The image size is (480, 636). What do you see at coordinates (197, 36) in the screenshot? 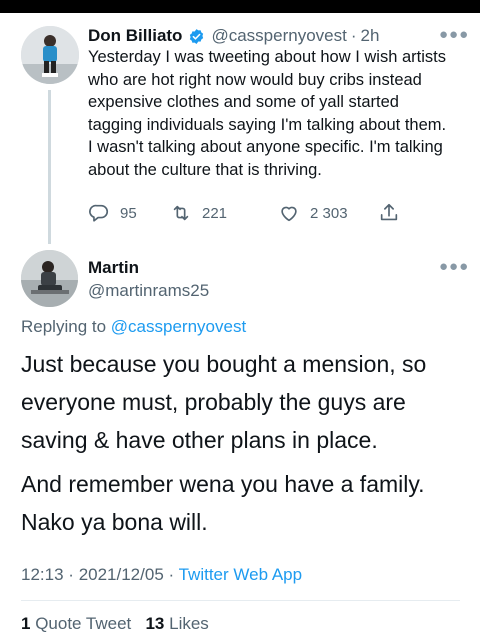
I see `verified-badge-icon` at bounding box center [197, 36].